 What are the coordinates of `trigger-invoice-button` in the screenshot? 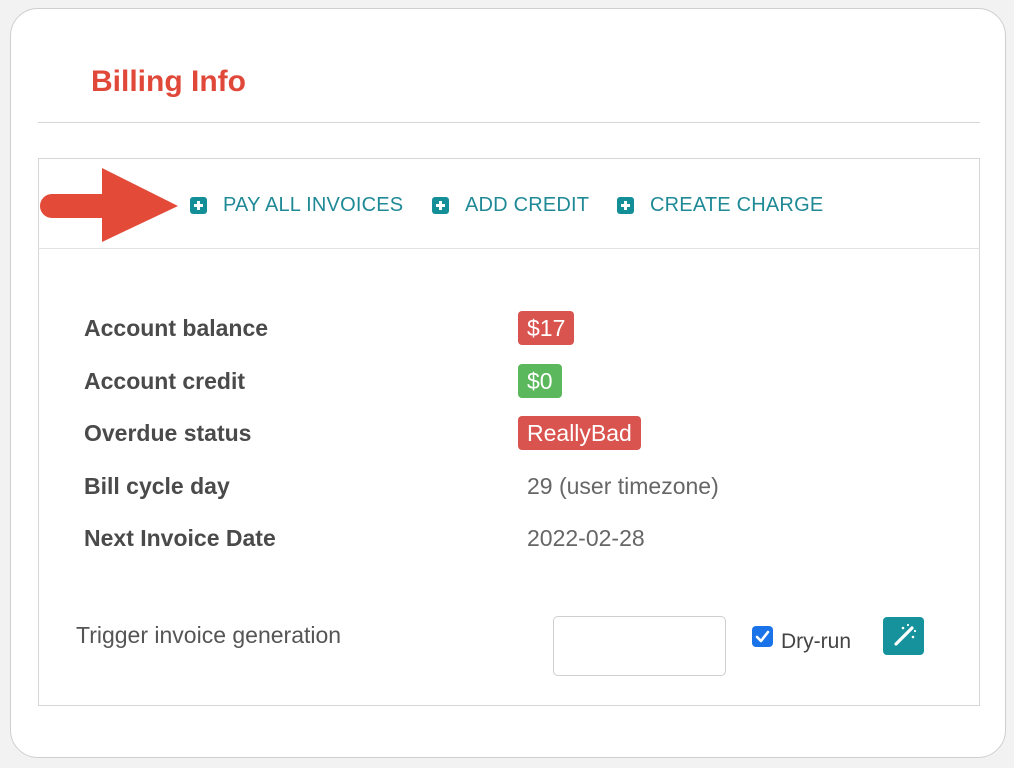 It's located at (903, 636).